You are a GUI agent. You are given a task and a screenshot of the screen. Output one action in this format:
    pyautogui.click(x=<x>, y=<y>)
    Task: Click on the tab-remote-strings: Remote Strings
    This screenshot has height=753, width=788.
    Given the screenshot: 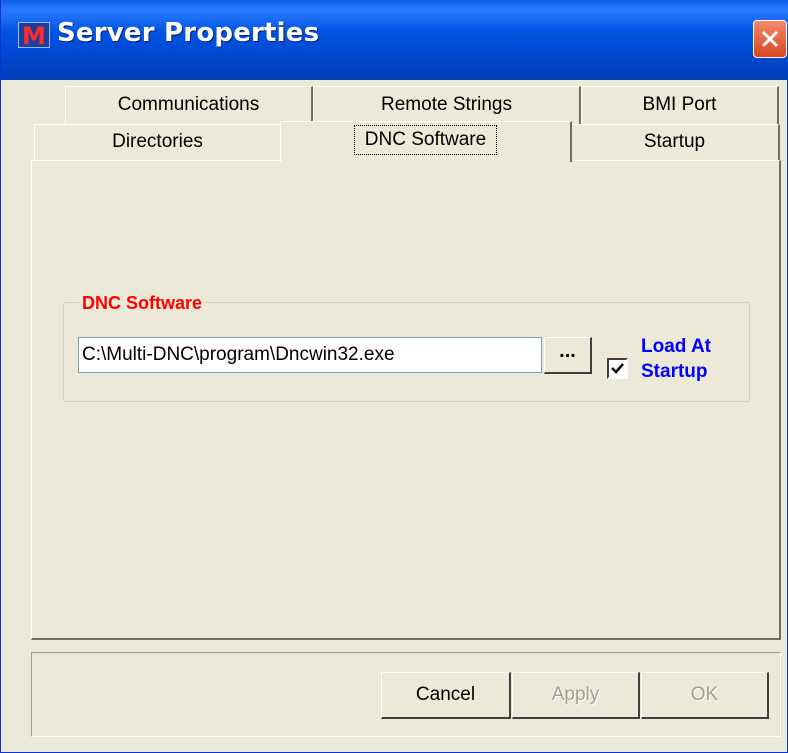 What is the action you would take?
    pyautogui.click(x=447, y=105)
    